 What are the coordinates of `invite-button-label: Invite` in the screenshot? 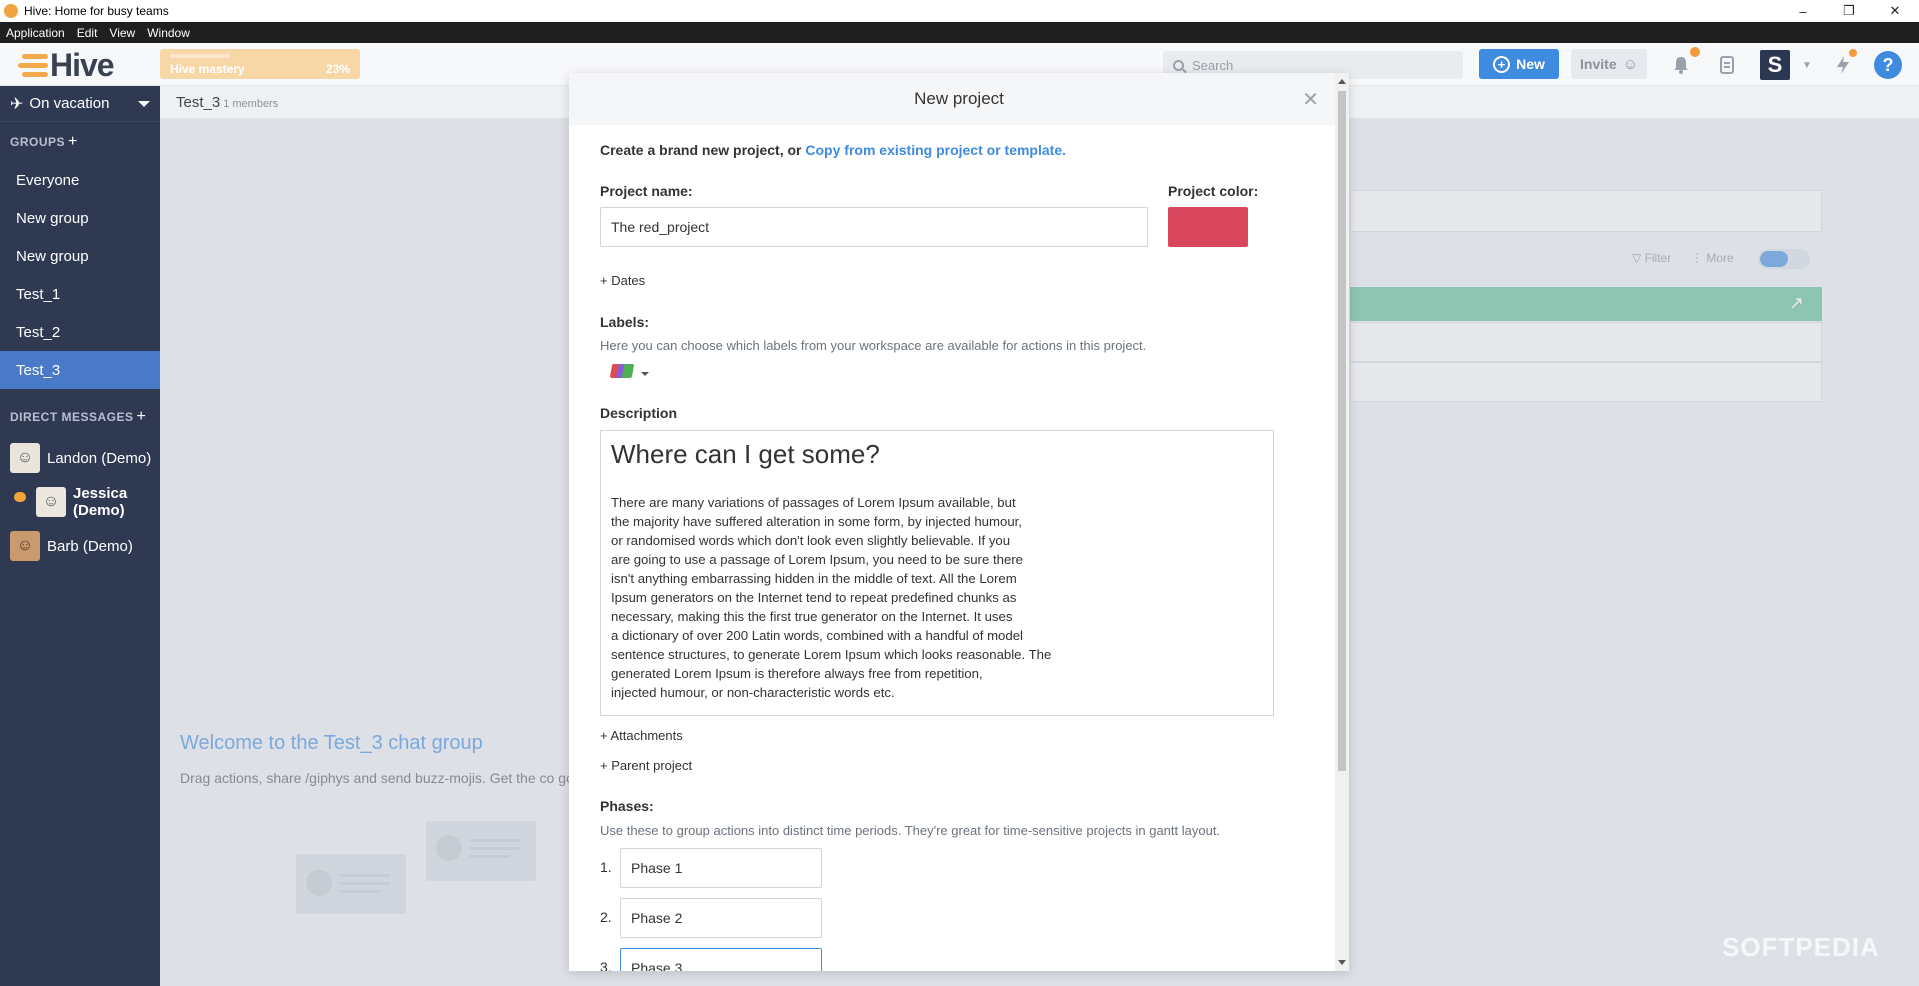 It's located at (1598, 64).